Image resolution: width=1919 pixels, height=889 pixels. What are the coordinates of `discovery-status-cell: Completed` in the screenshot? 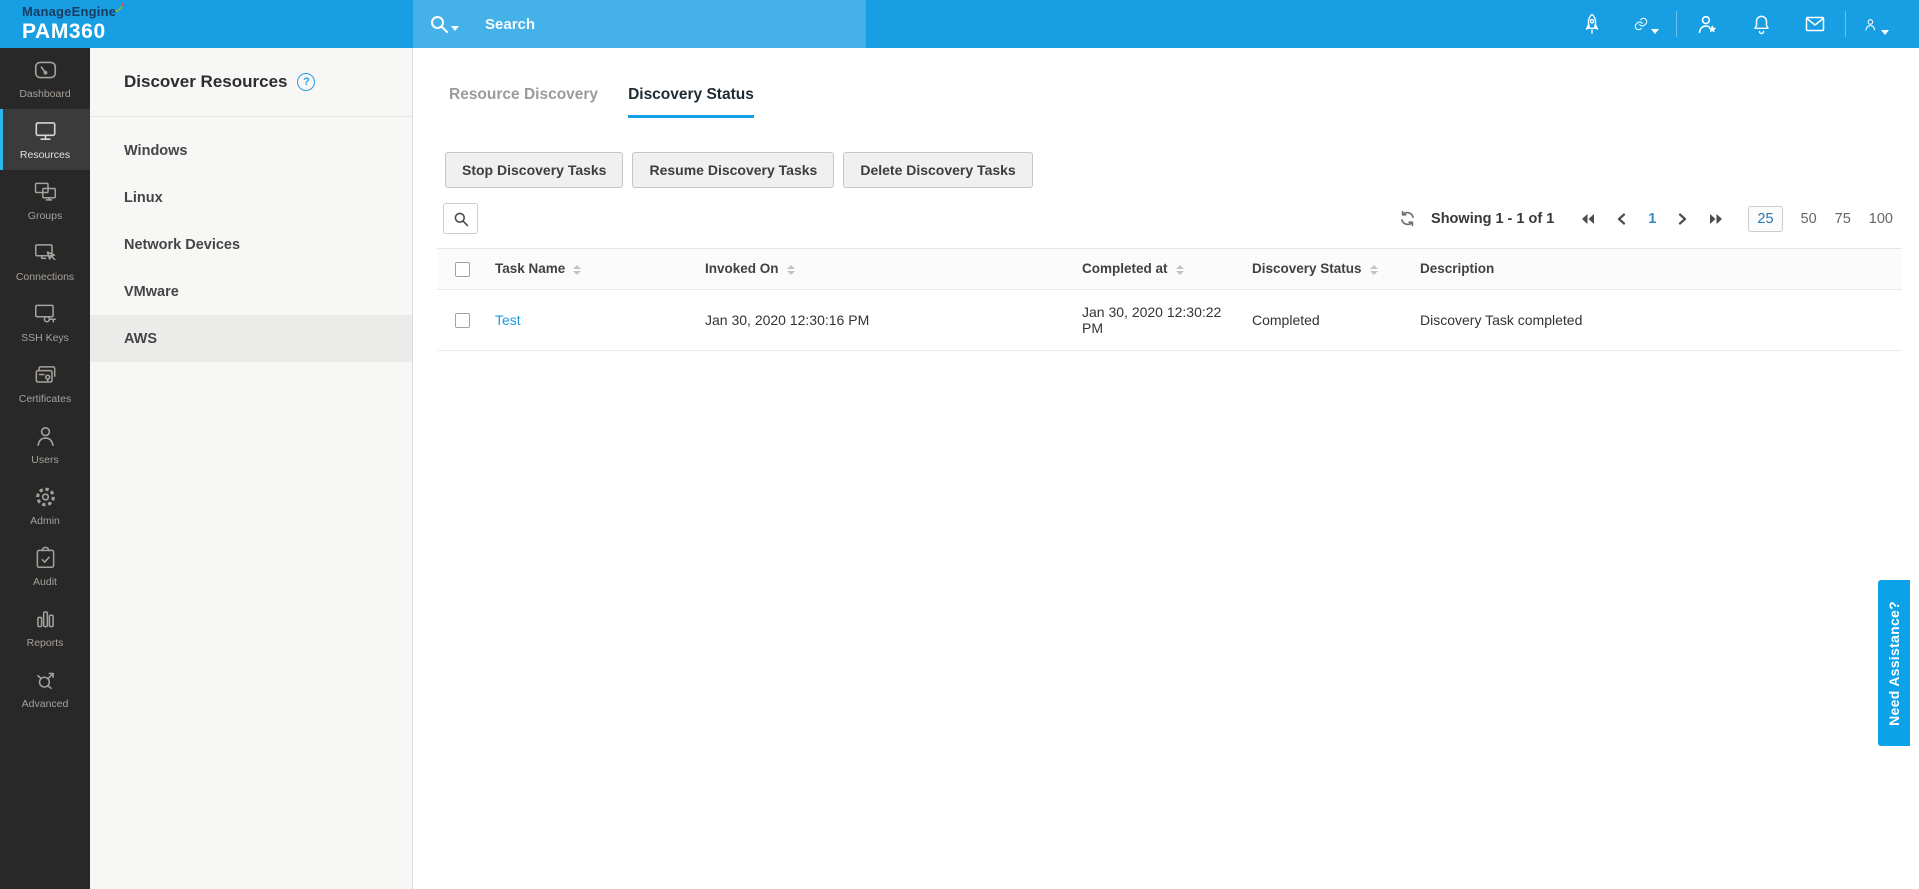 It's located at (1328, 320).